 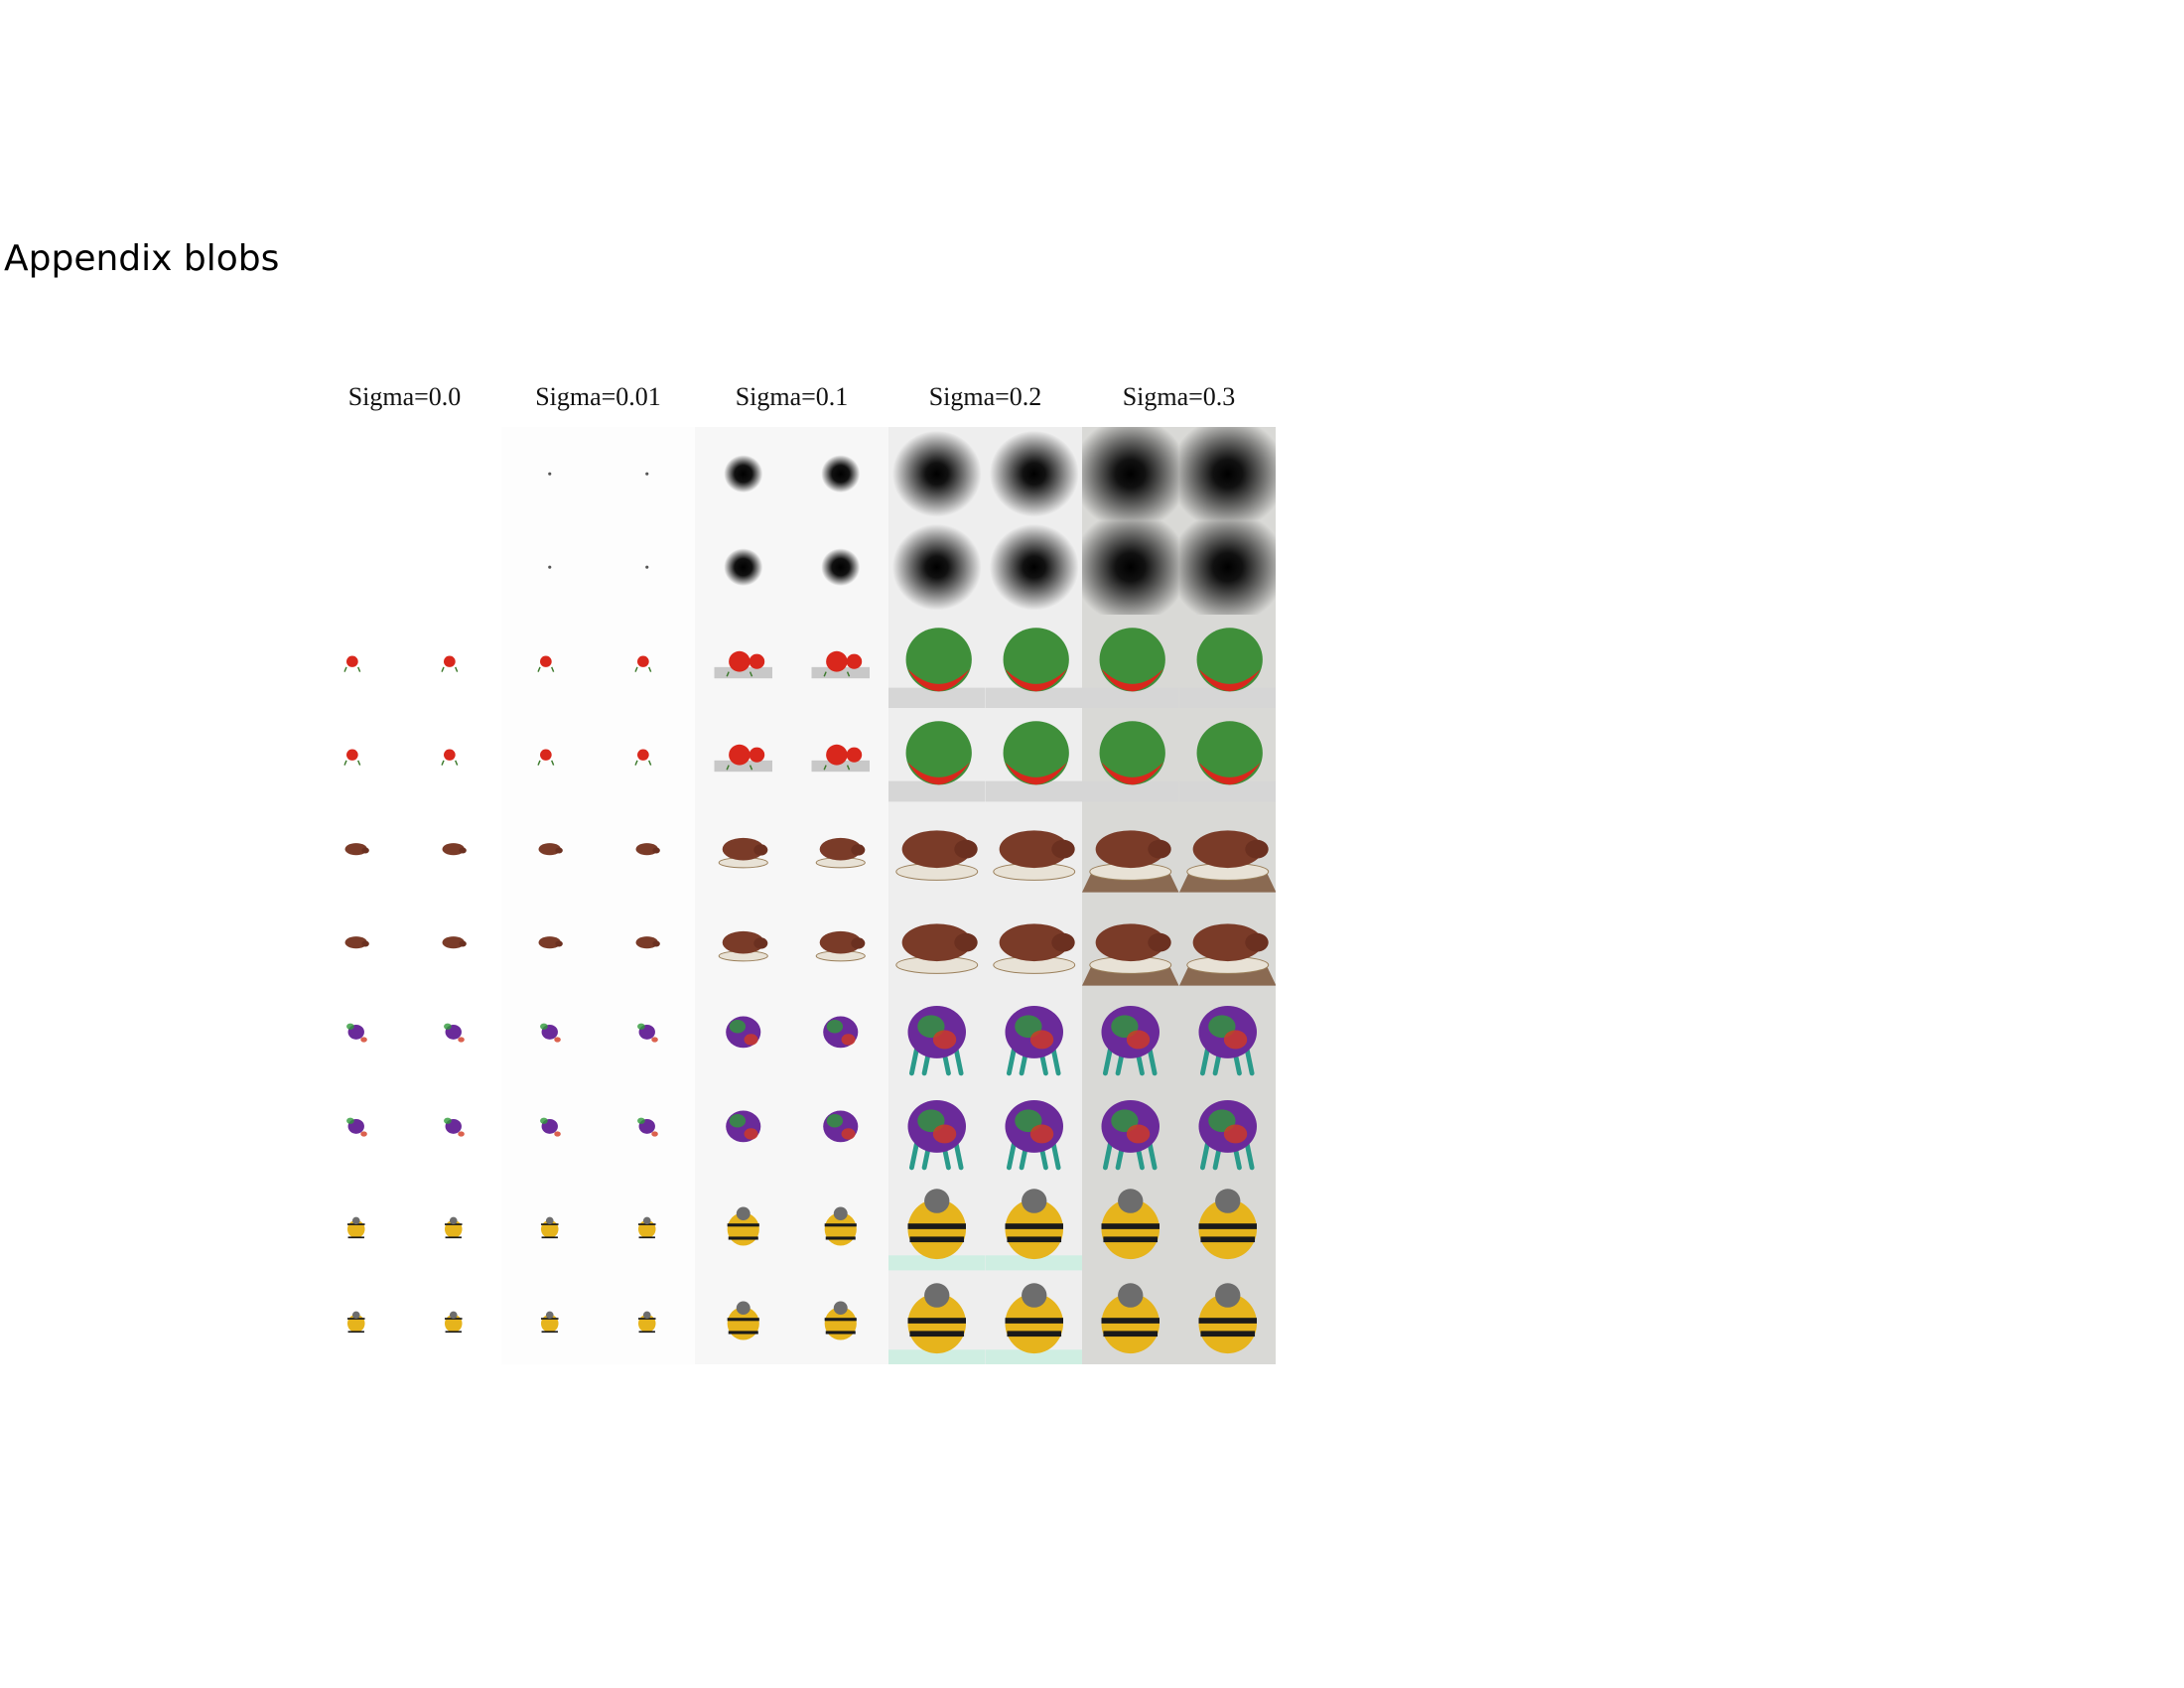 What do you see at coordinates (598, 396) in the screenshot?
I see `column-header-sigma-0-01: Sigma=0.01` at bounding box center [598, 396].